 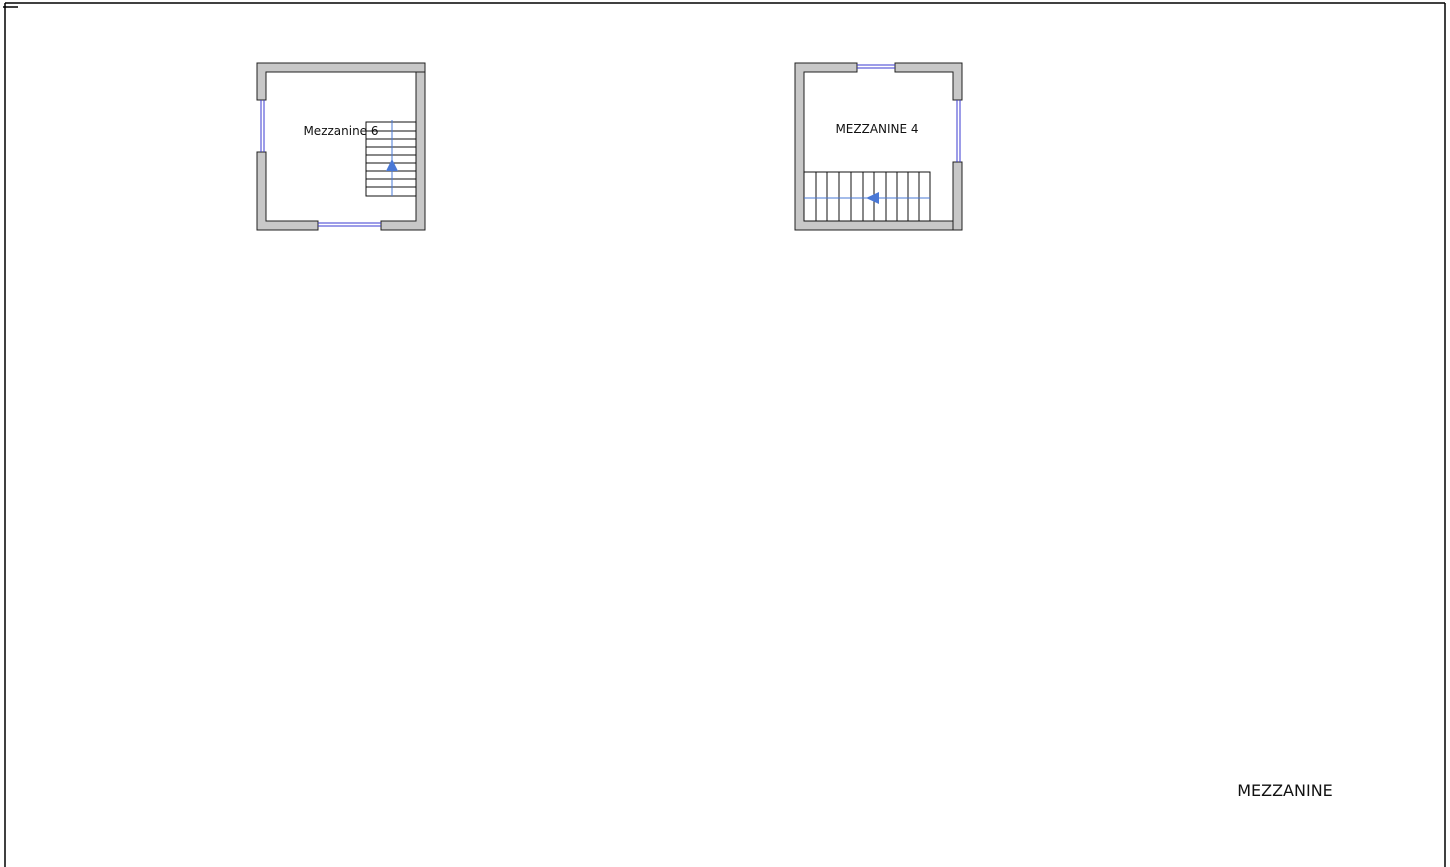 I want to click on room-mezzanine-6: Mezzanine 6, so click(x=341, y=146).